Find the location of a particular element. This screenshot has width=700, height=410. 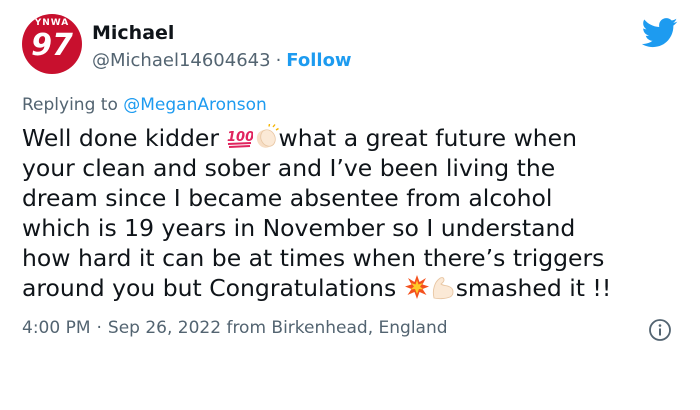

clapping-hands-icon is located at coordinates (267, 136).